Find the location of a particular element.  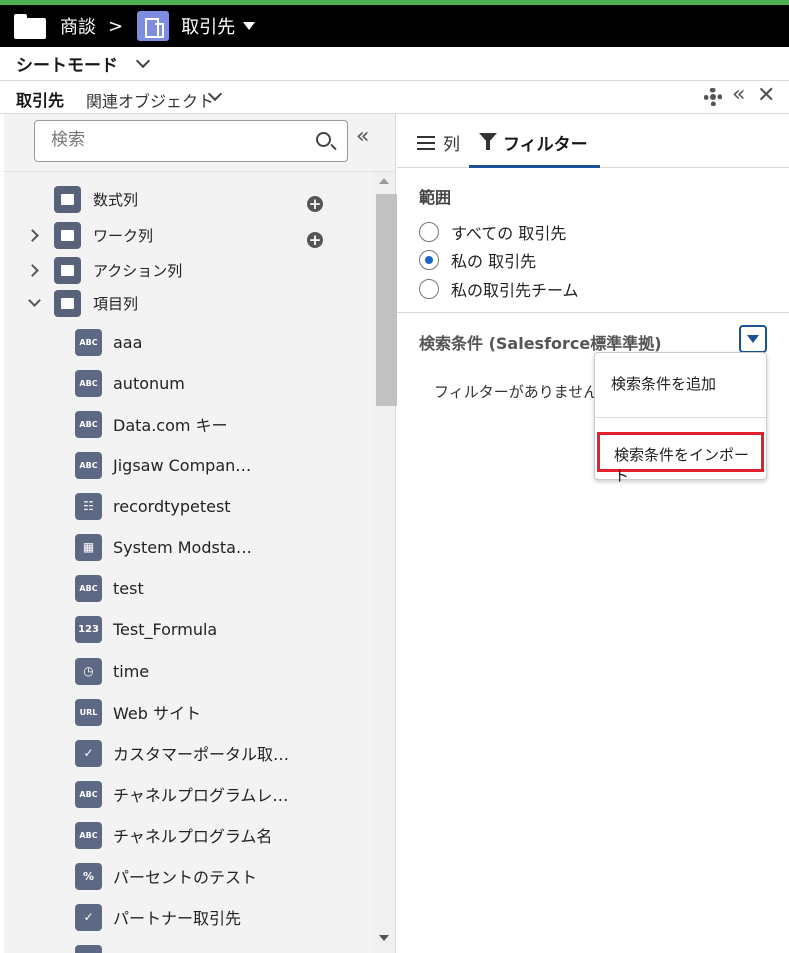

add-work-column-icon: + is located at coordinates (315, 240).